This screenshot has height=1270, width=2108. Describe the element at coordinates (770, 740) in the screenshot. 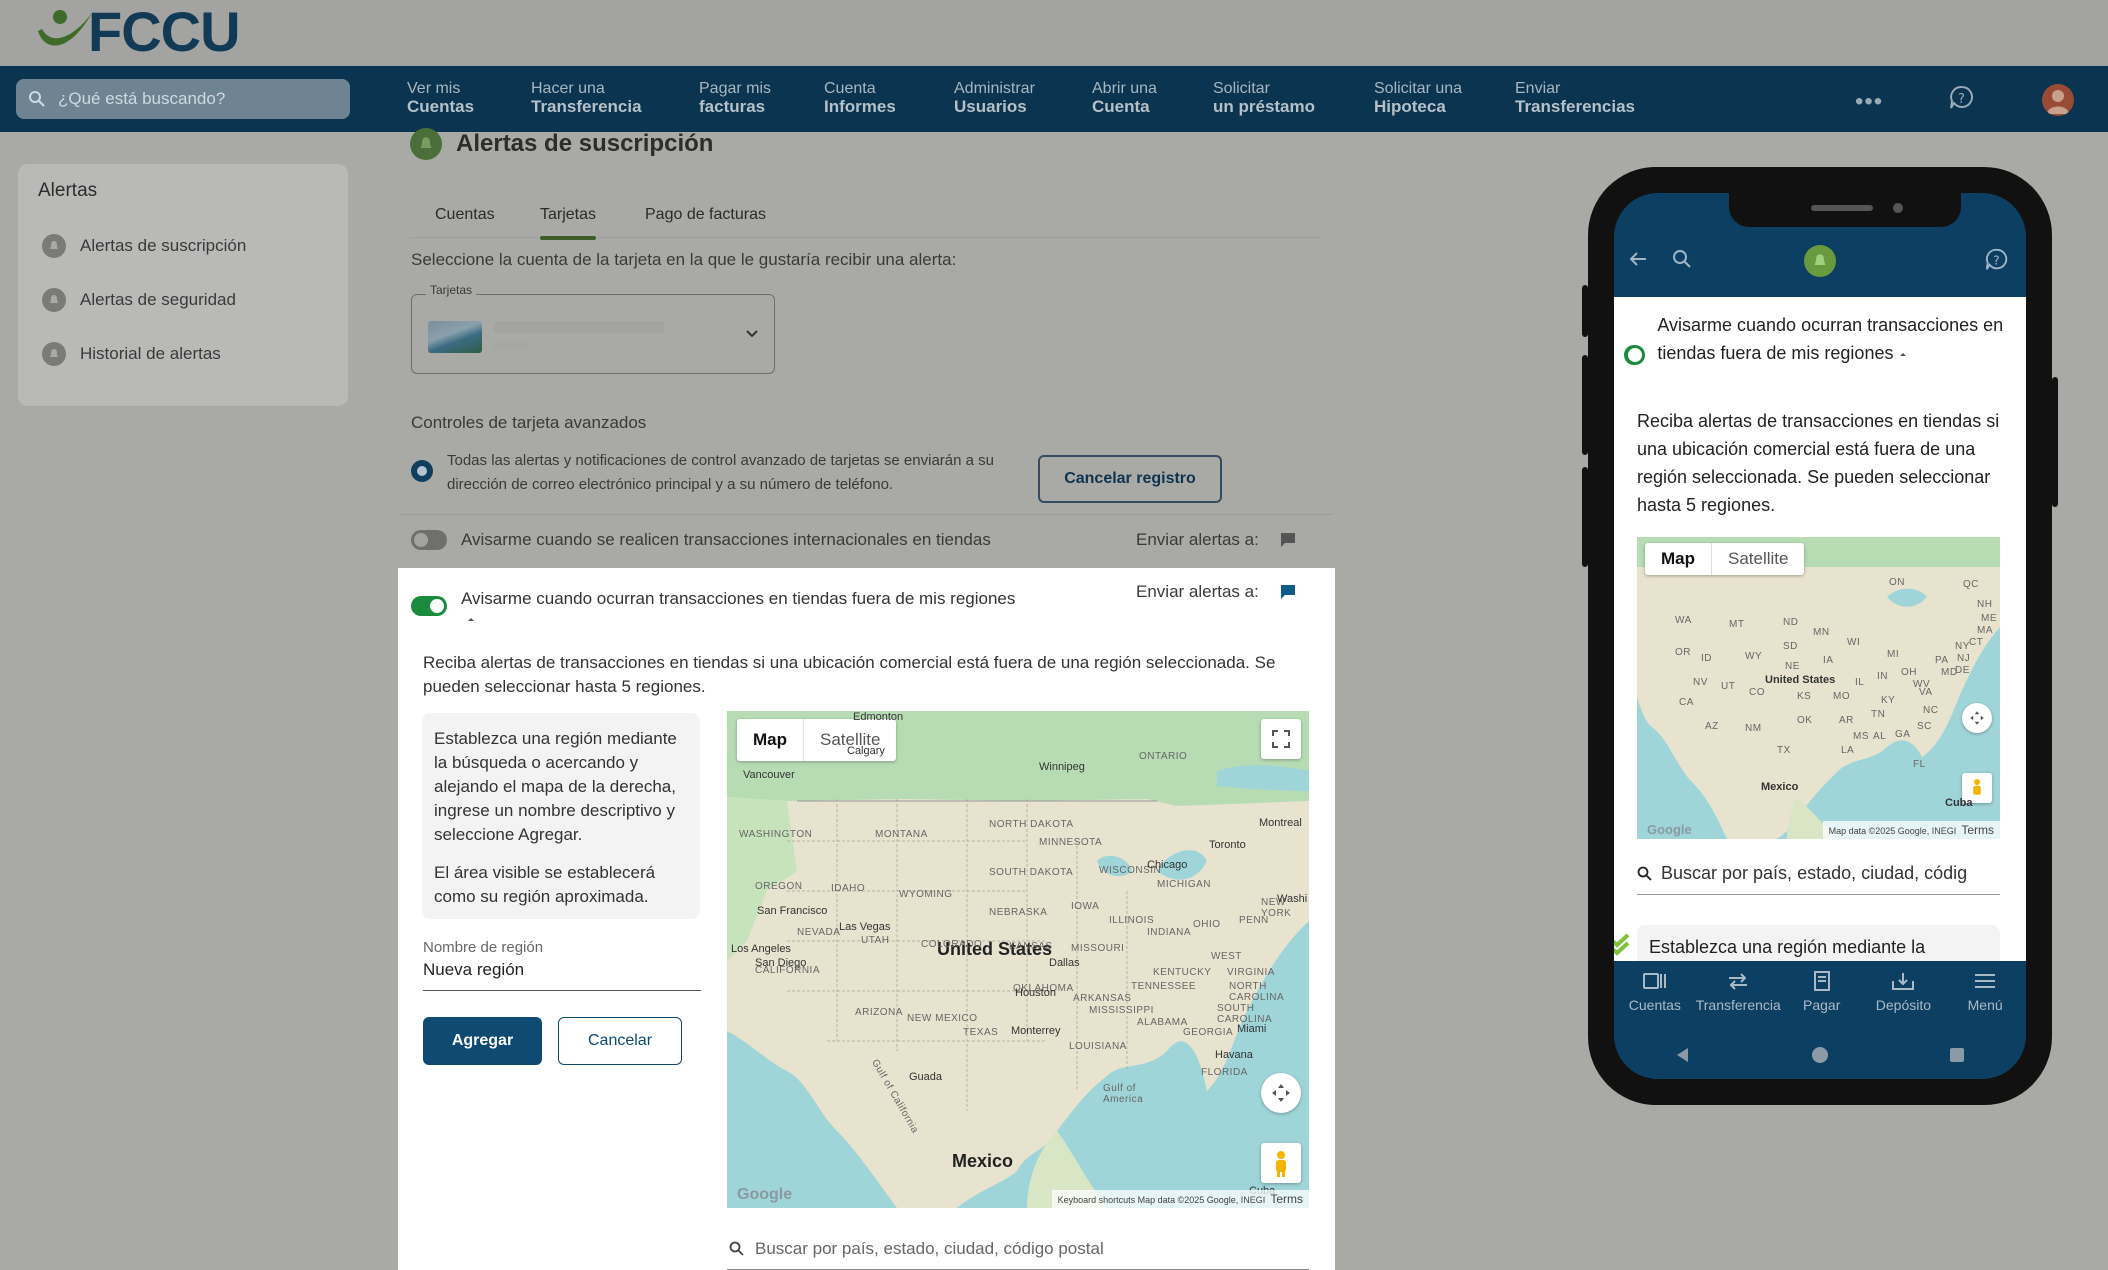

I see `map-type-map: Map` at that location.